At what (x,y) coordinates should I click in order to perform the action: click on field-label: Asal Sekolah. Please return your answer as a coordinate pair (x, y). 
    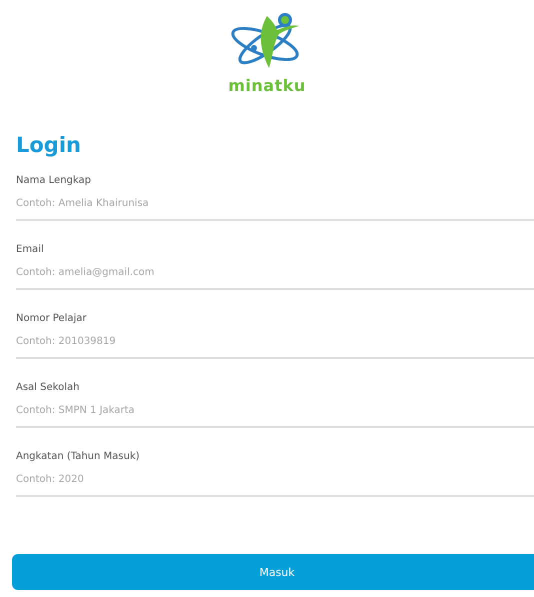
    Looking at the image, I should click on (48, 387).